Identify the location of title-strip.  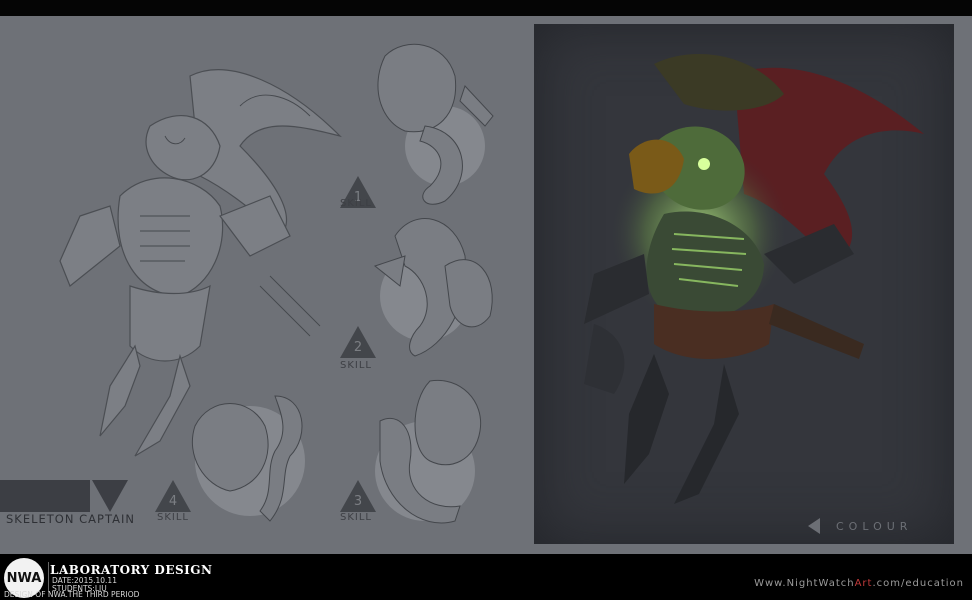
(45, 496).